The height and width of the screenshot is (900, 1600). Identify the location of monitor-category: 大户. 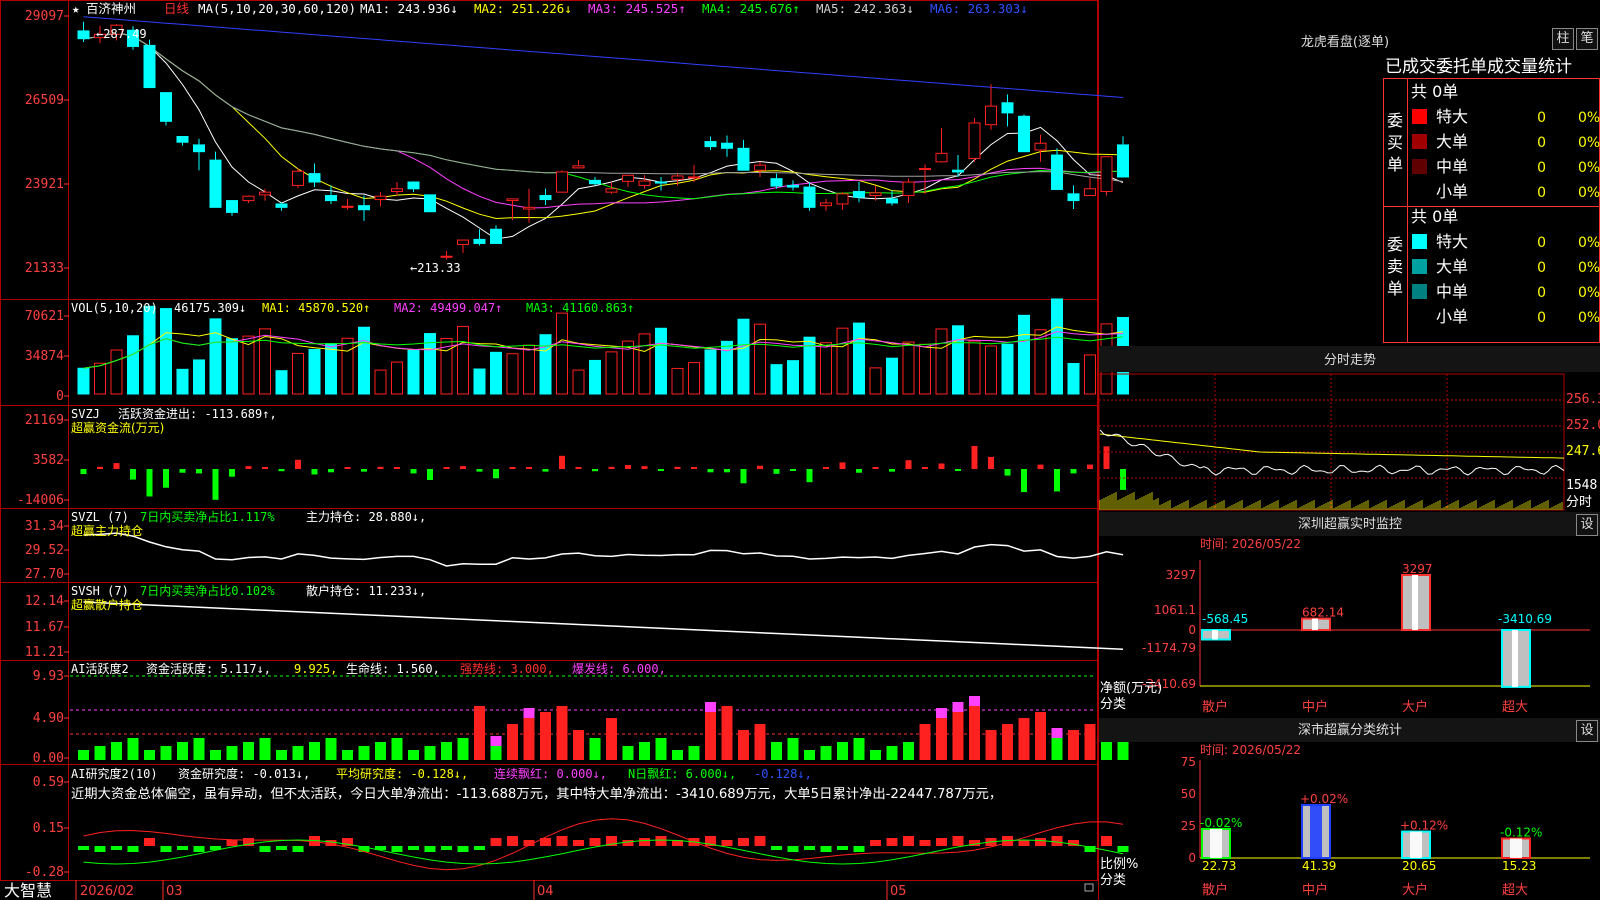
(1415, 707).